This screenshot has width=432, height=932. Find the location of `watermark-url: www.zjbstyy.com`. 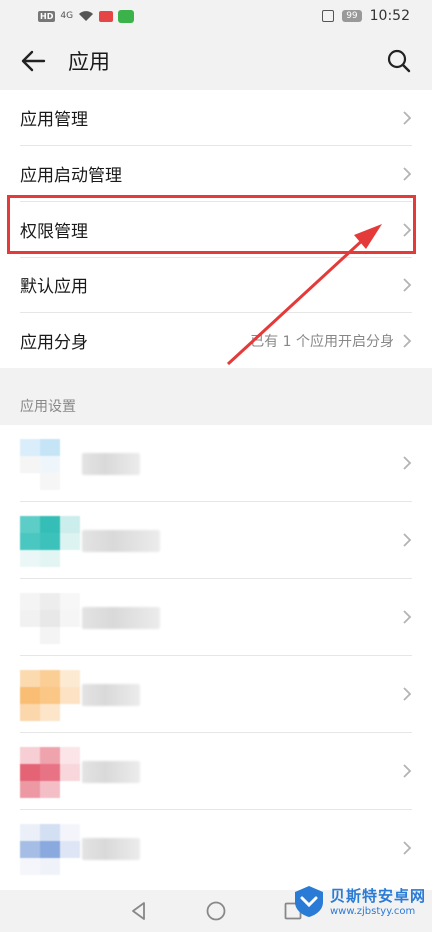

watermark-url: www.zjbstyy.com is located at coordinates (372, 911).